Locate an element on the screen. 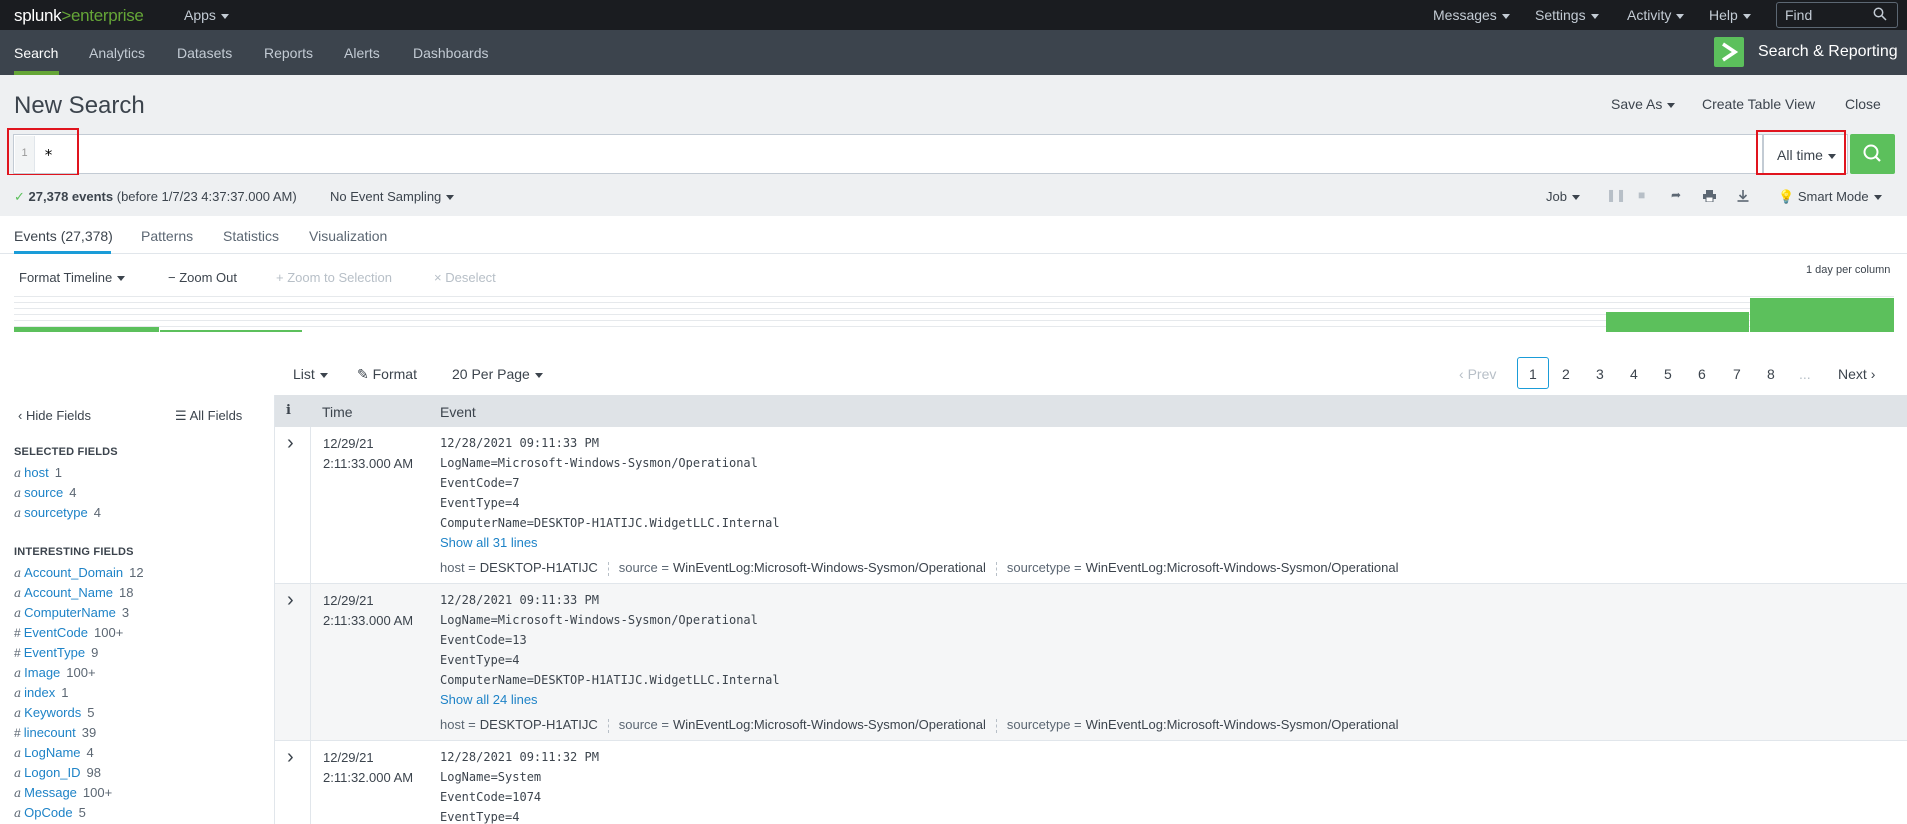  field-logname: a LogName 4 is located at coordinates (54, 752).